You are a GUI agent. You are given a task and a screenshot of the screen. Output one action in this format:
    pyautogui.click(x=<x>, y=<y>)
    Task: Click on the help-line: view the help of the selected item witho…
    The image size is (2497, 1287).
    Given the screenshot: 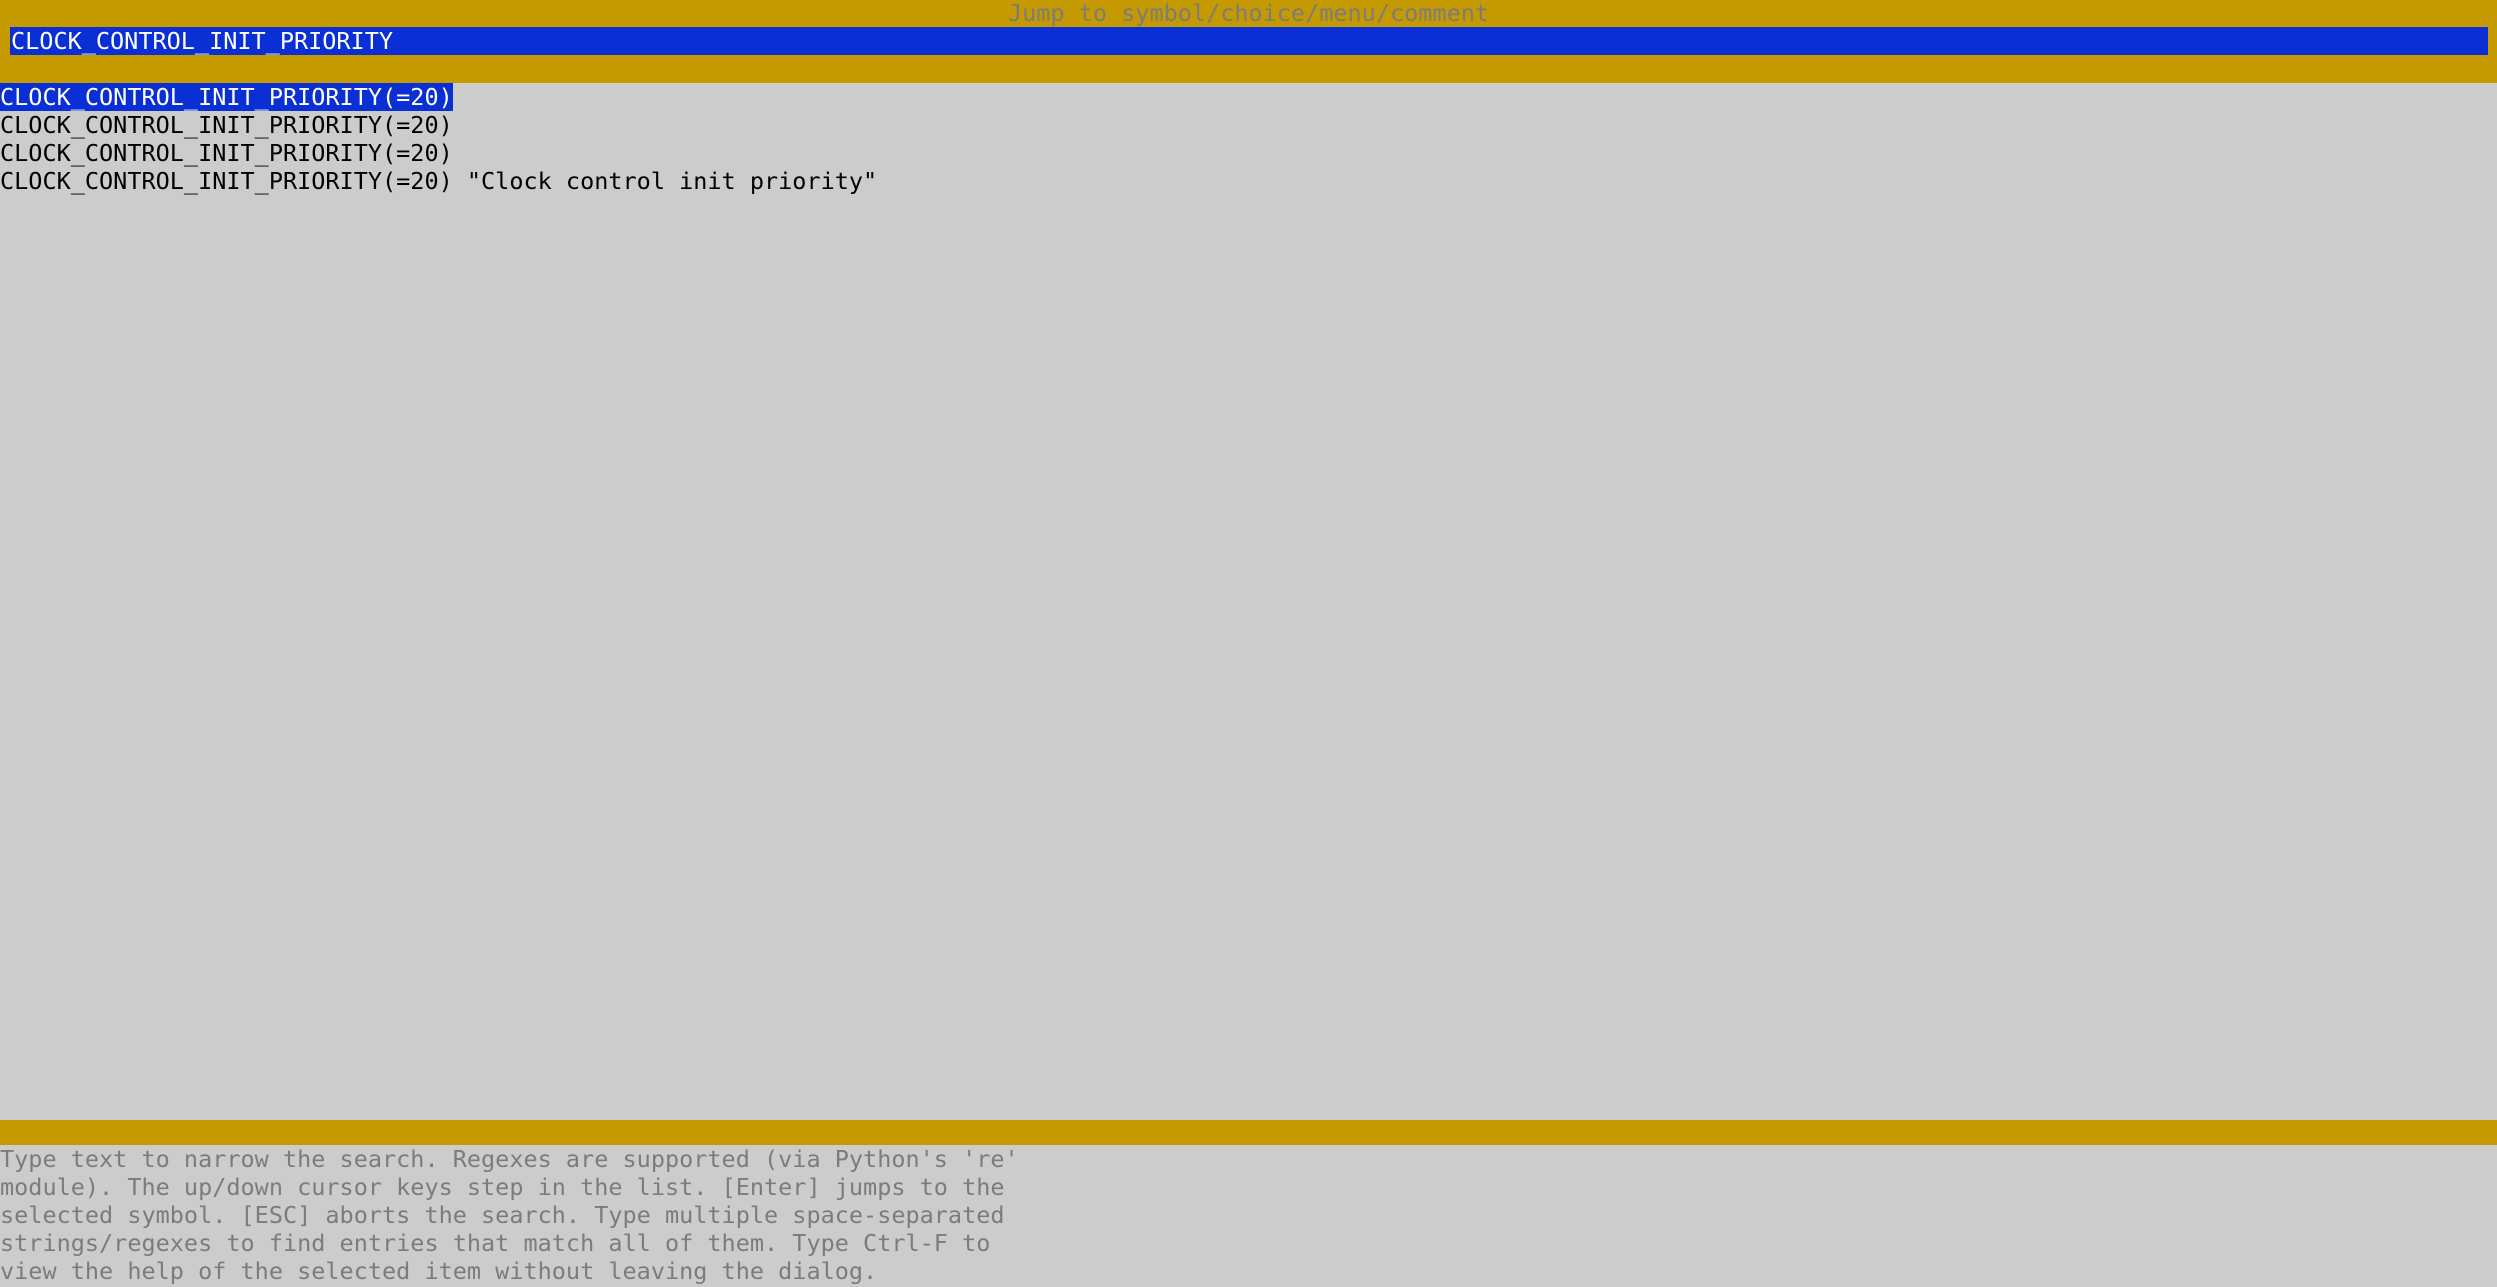 What is the action you would take?
    pyautogui.click(x=439, y=1271)
    